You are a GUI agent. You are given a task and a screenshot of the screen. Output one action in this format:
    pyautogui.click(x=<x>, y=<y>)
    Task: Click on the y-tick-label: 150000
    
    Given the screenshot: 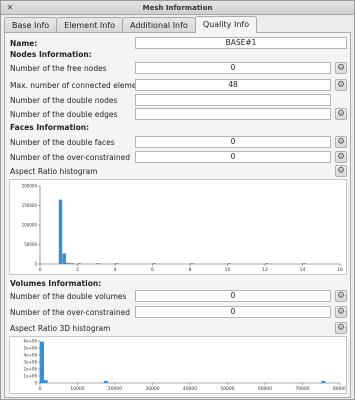 What is the action you would take?
    pyautogui.click(x=30, y=205)
    